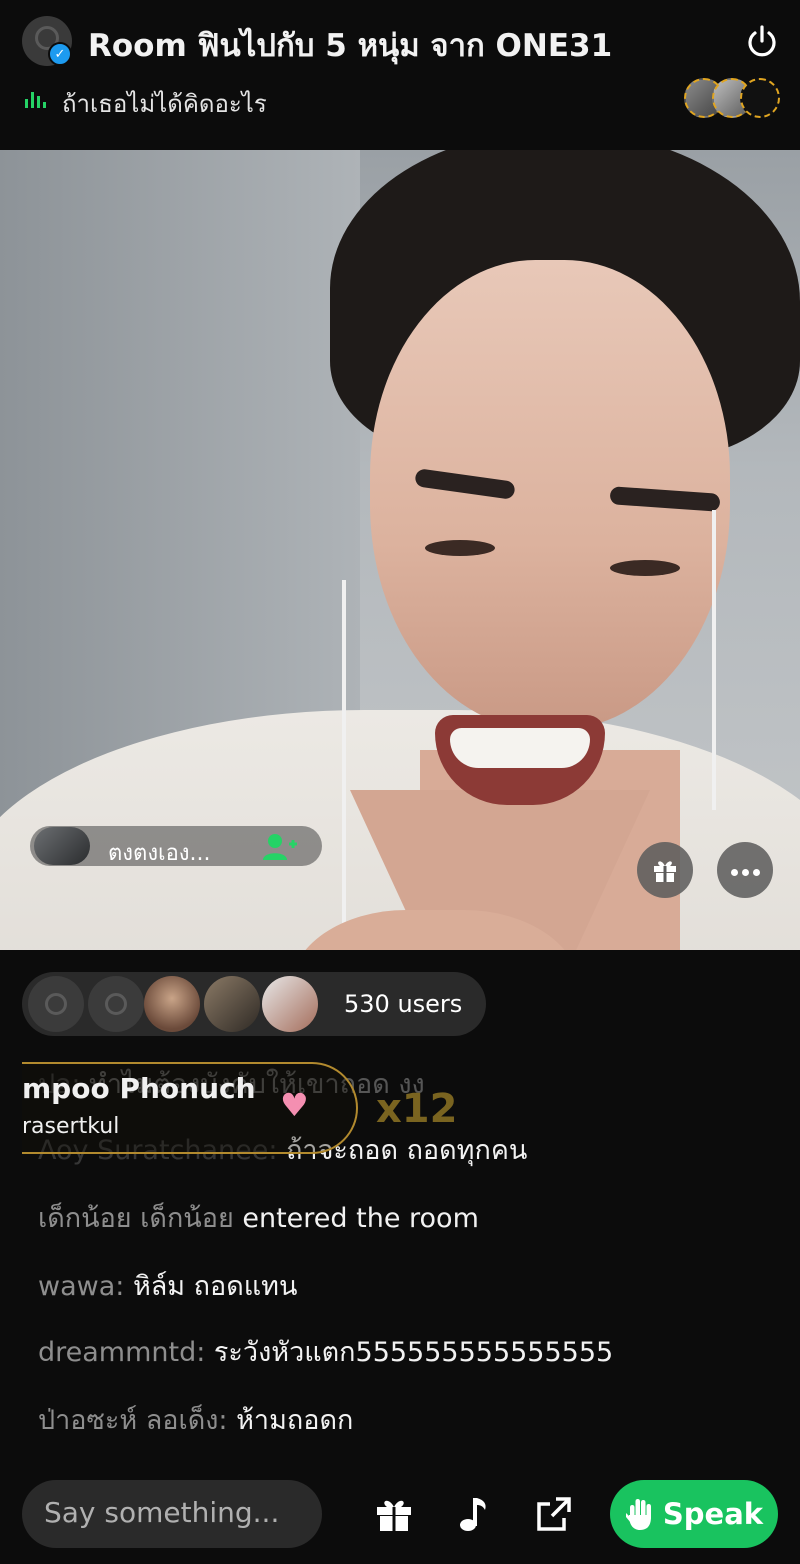 This screenshot has width=800, height=1564. What do you see at coordinates (413, 1352) in the screenshot?
I see `chat-text: ระวังหัวแตก555555555555555` at bounding box center [413, 1352].